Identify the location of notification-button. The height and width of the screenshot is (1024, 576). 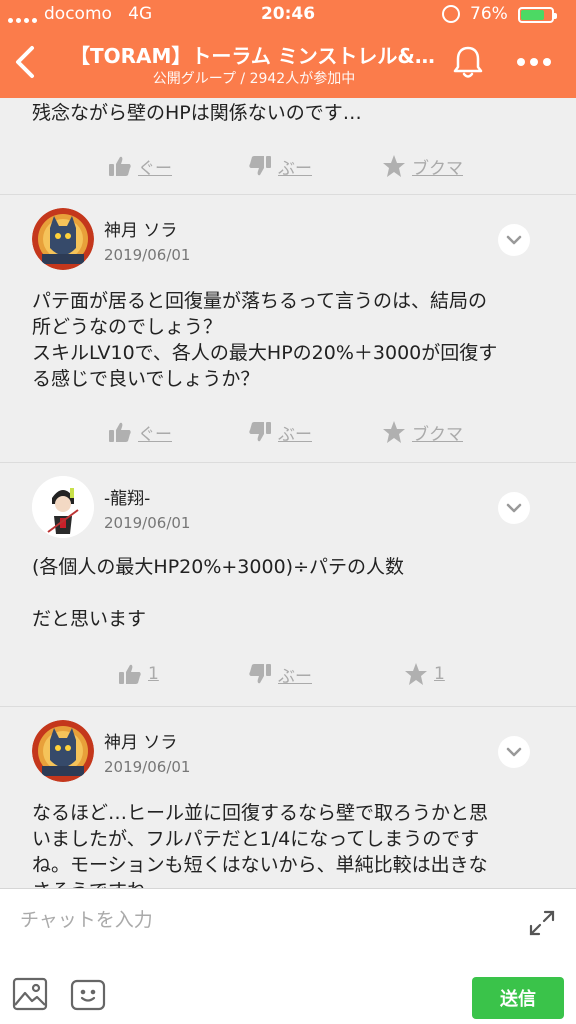
(468, 62).